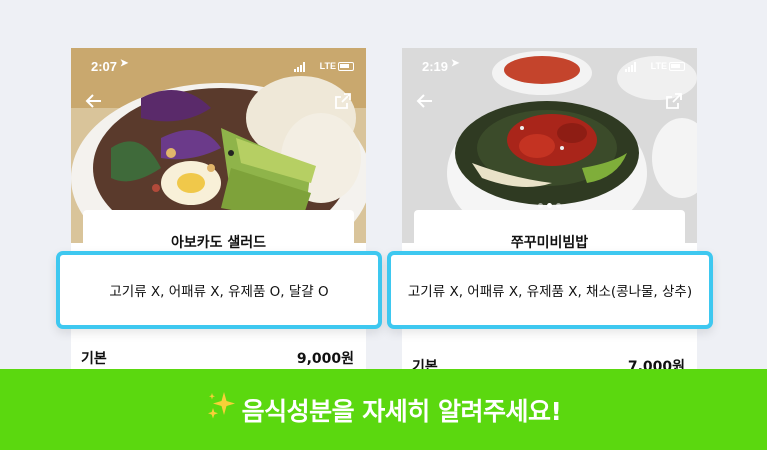 This screenshot has width=767, height=450. What do you see at coordinates (218, 243) in the screenshot?
I see `dish-name: 아보카도 샐러드` at bounding box center [218, 243].